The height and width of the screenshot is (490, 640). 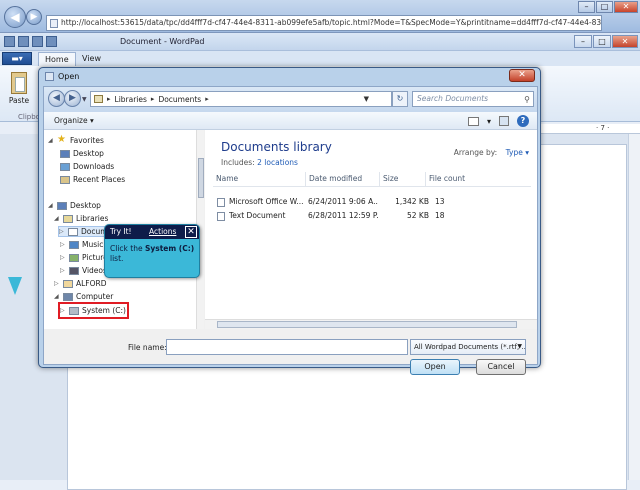 What do you see at coordinates (9, 41) in the screenshot?
I see `wordpad-app-icon` at bounding box center [9, 41].